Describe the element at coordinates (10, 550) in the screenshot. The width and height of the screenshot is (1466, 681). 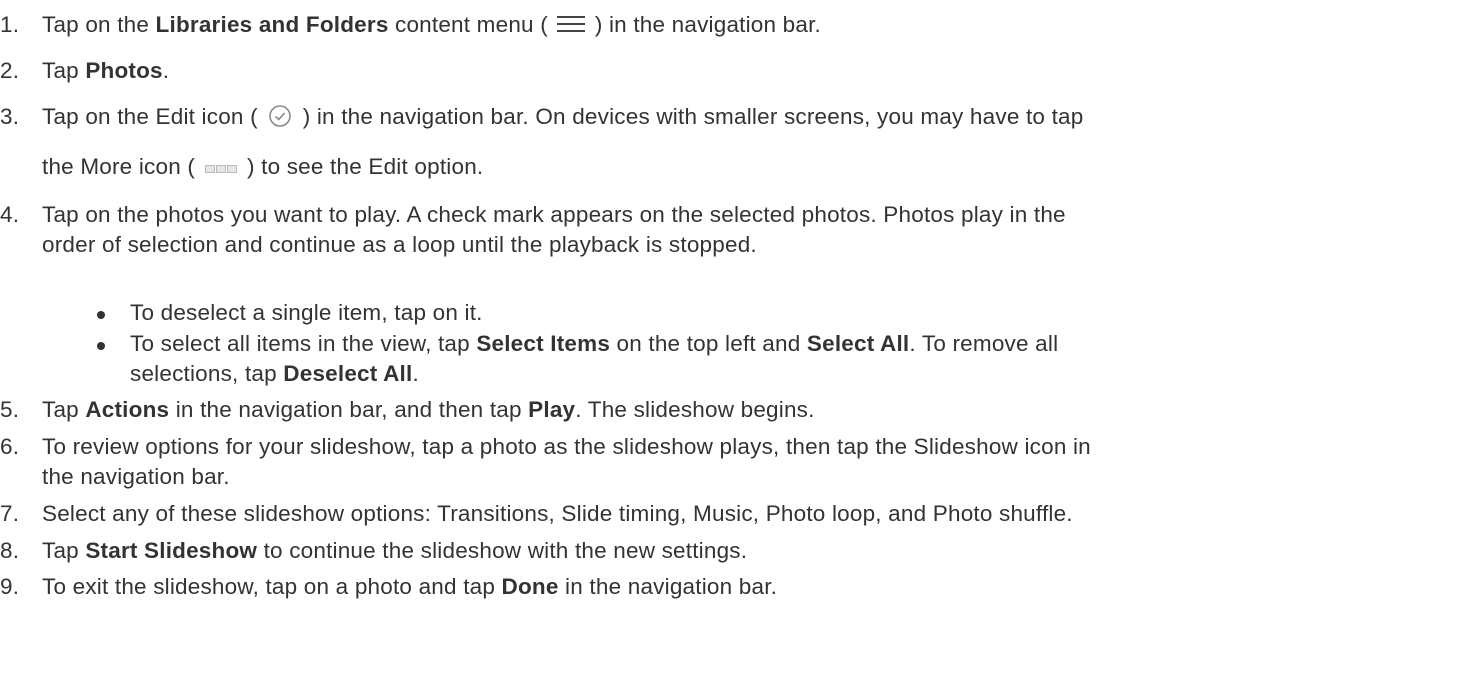
I see `step-number: 8.` at that location.